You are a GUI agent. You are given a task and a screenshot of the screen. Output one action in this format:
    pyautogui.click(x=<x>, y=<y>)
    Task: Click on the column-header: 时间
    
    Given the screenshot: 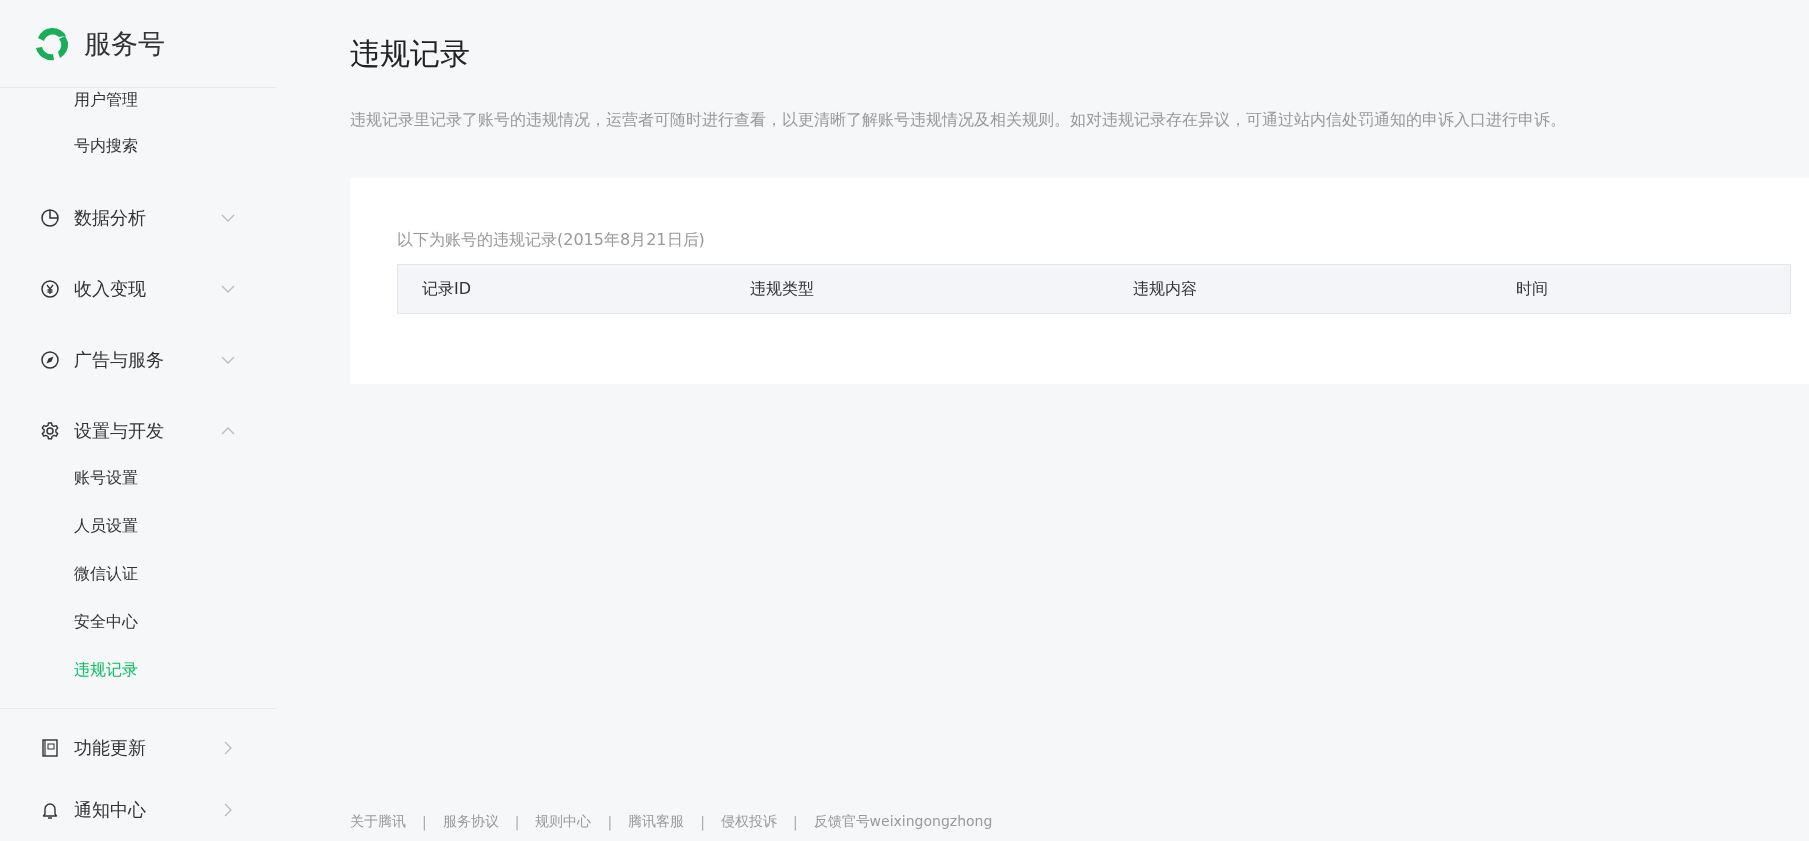 What is the action you would take?
    pyautogui.click(x=1533, y=289)
    